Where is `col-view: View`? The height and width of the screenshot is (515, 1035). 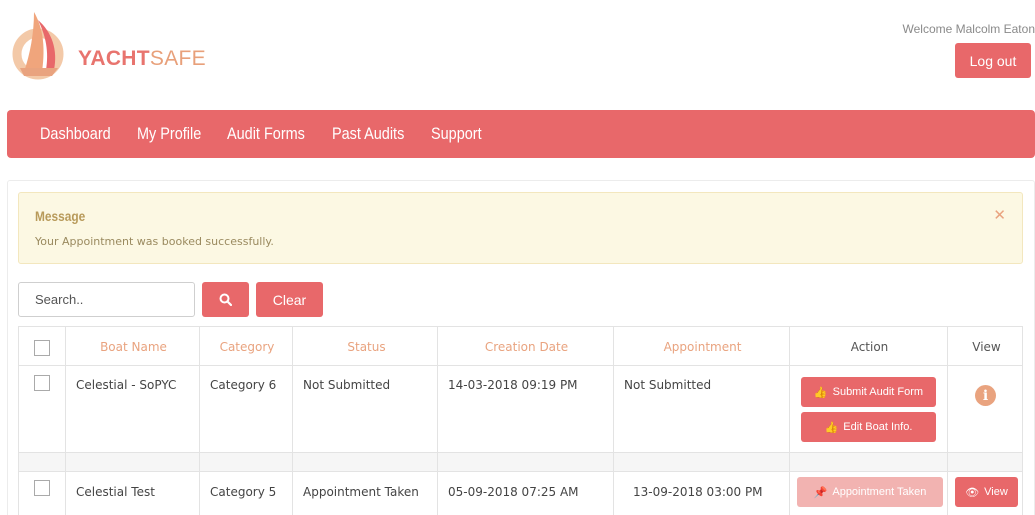 col-view: View is located at coordinates (986, 347).